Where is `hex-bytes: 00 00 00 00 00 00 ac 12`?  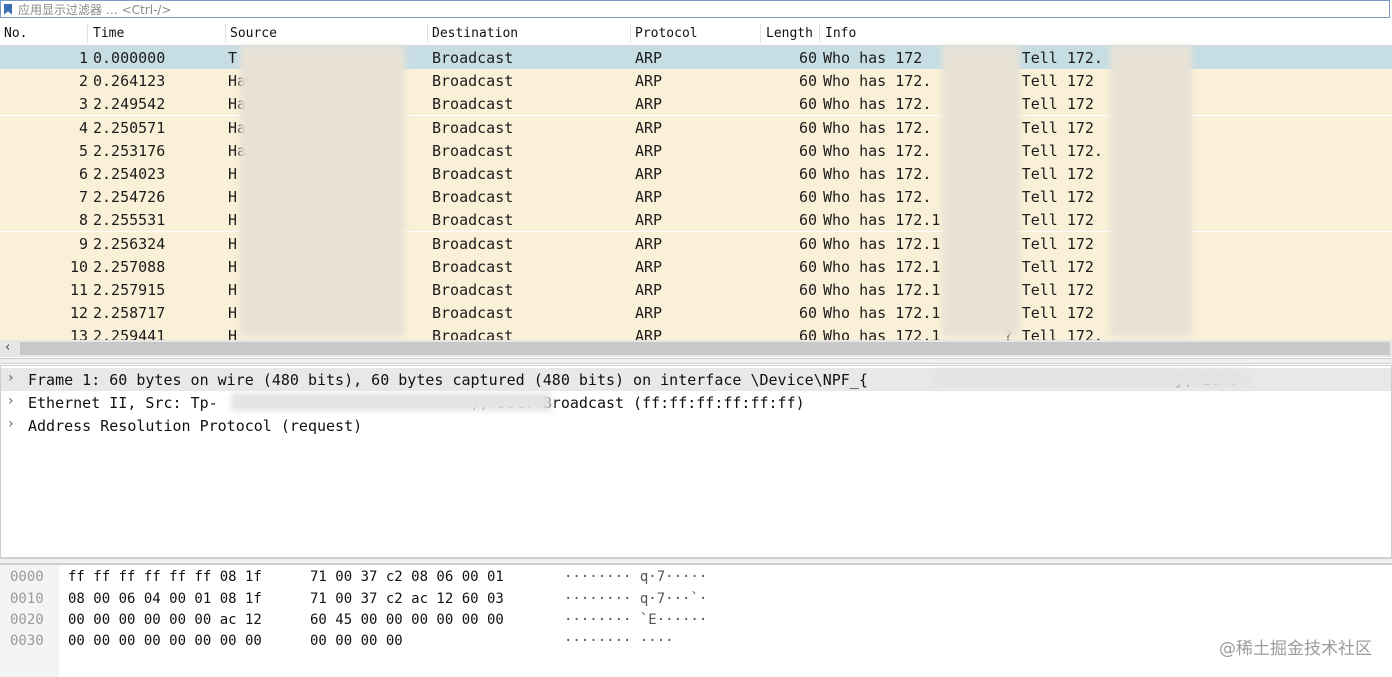
hex-bytes: 00 00 00 00 00 00 ac 12 is located at coordinates (165, 620).